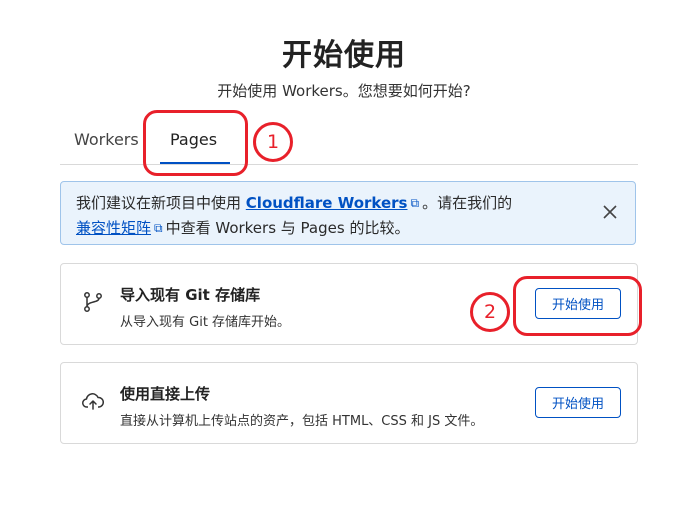 This screenshot has width=688, height=507. I want to click on close-icon, so click(610, 212).